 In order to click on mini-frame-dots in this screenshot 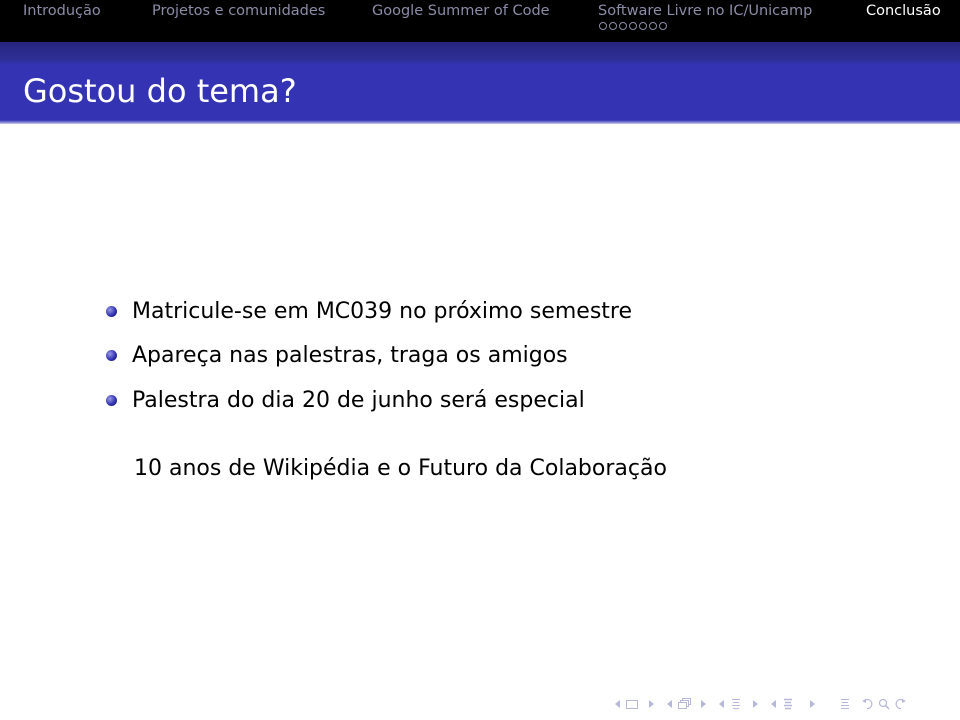, I will do `click(633, 26)`.